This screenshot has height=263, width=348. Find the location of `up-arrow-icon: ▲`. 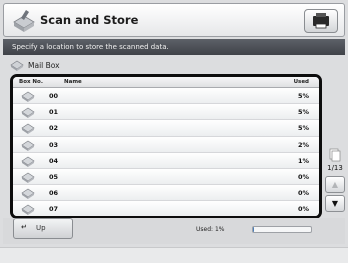

up-arrow-icon: ▲ is located at coordinates (335, 184).